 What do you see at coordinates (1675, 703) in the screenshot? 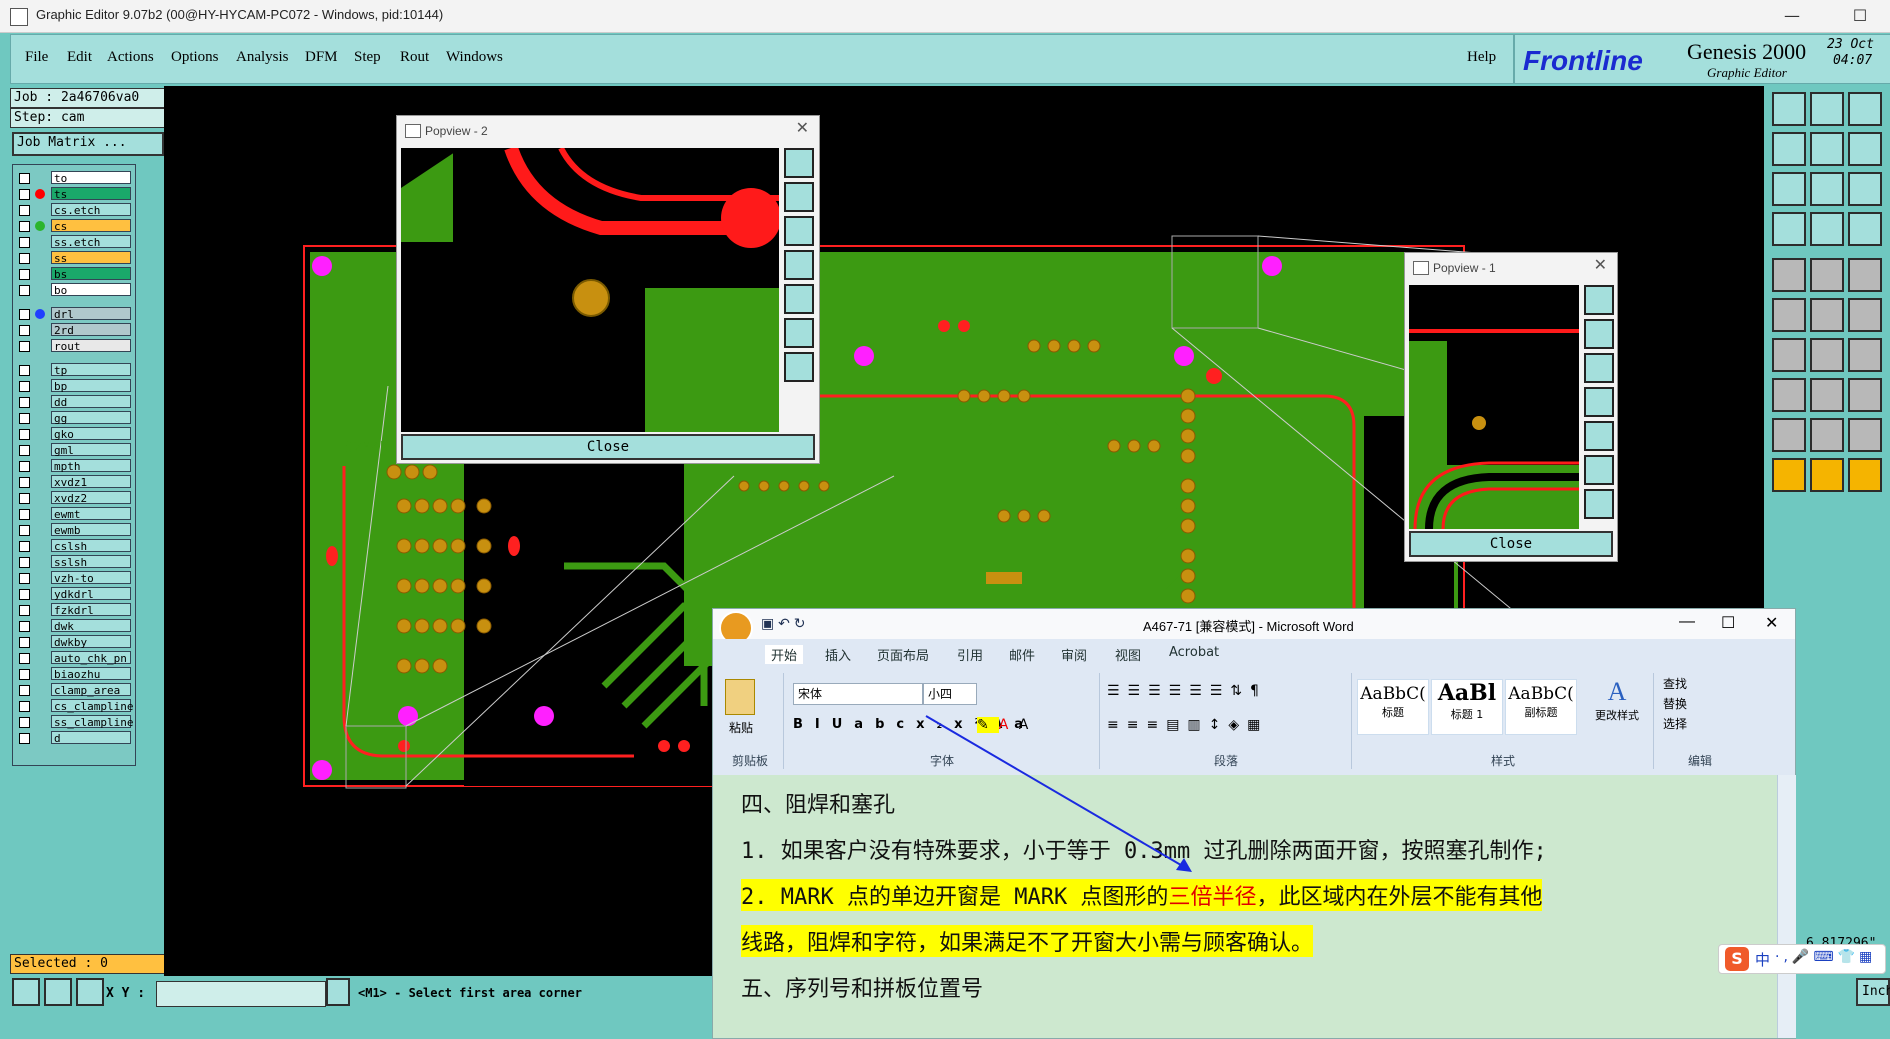
I see `replace-button: 替换` at bounding box center [1675, 703].